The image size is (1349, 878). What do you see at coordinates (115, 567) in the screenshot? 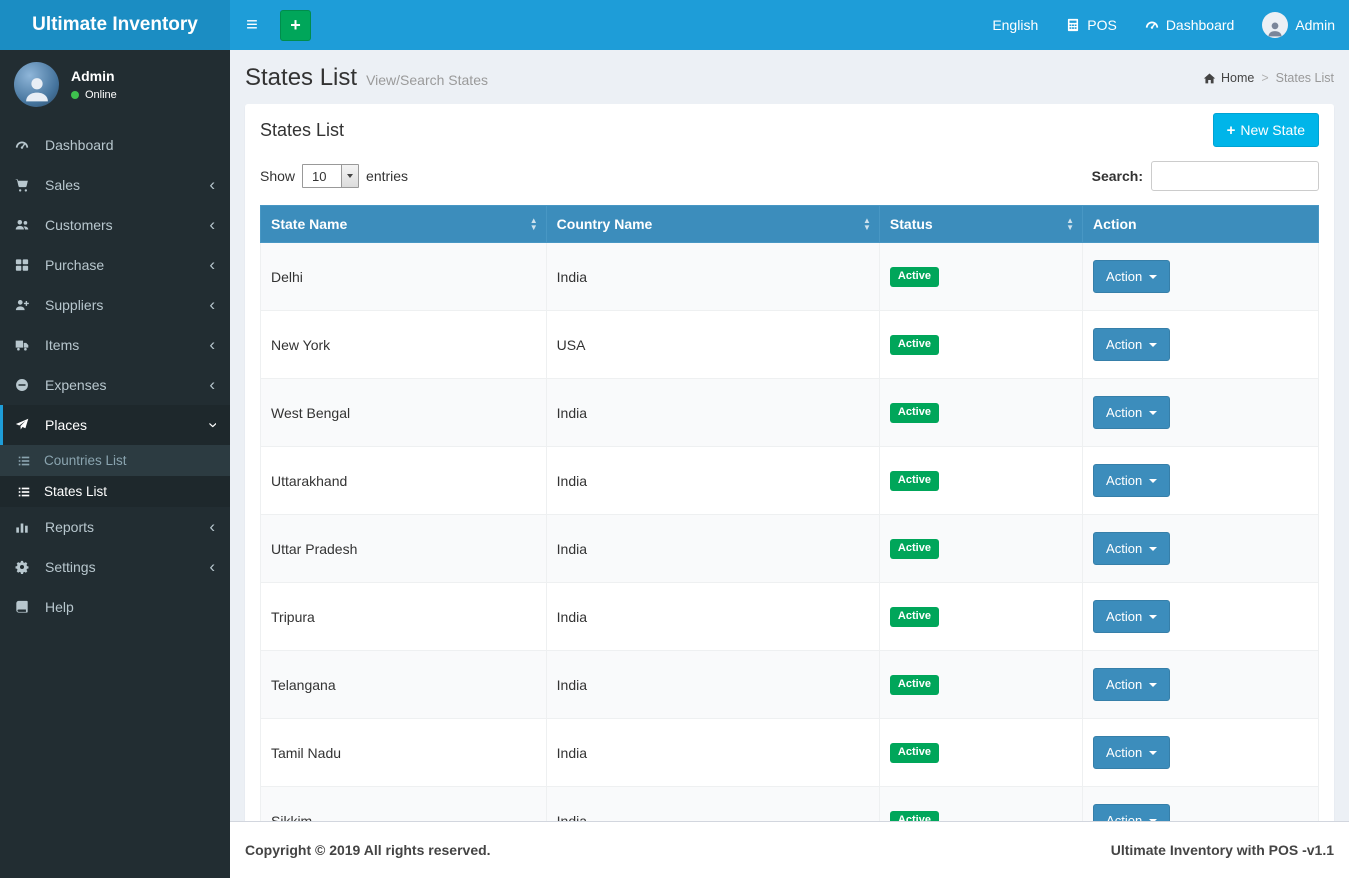
I see `sidebar-item-settings: Settings ‹` at bounding box center [115, 567].